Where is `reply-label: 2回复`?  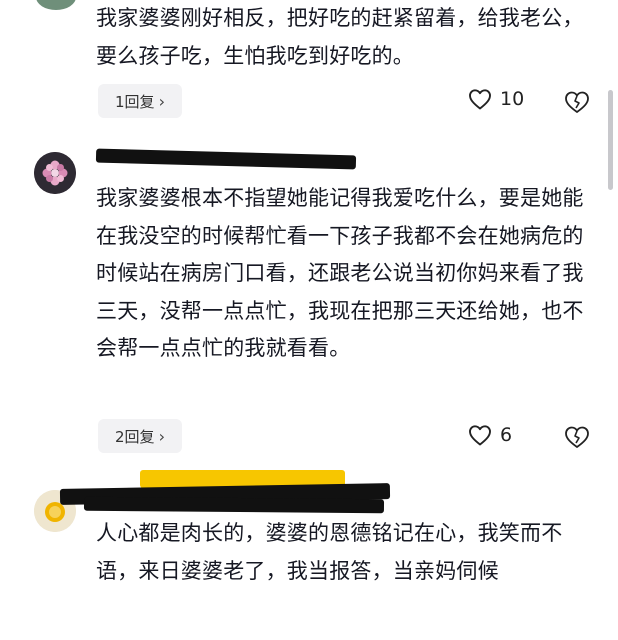 reply-label: 2回复 is located at coordinates (135, 436).